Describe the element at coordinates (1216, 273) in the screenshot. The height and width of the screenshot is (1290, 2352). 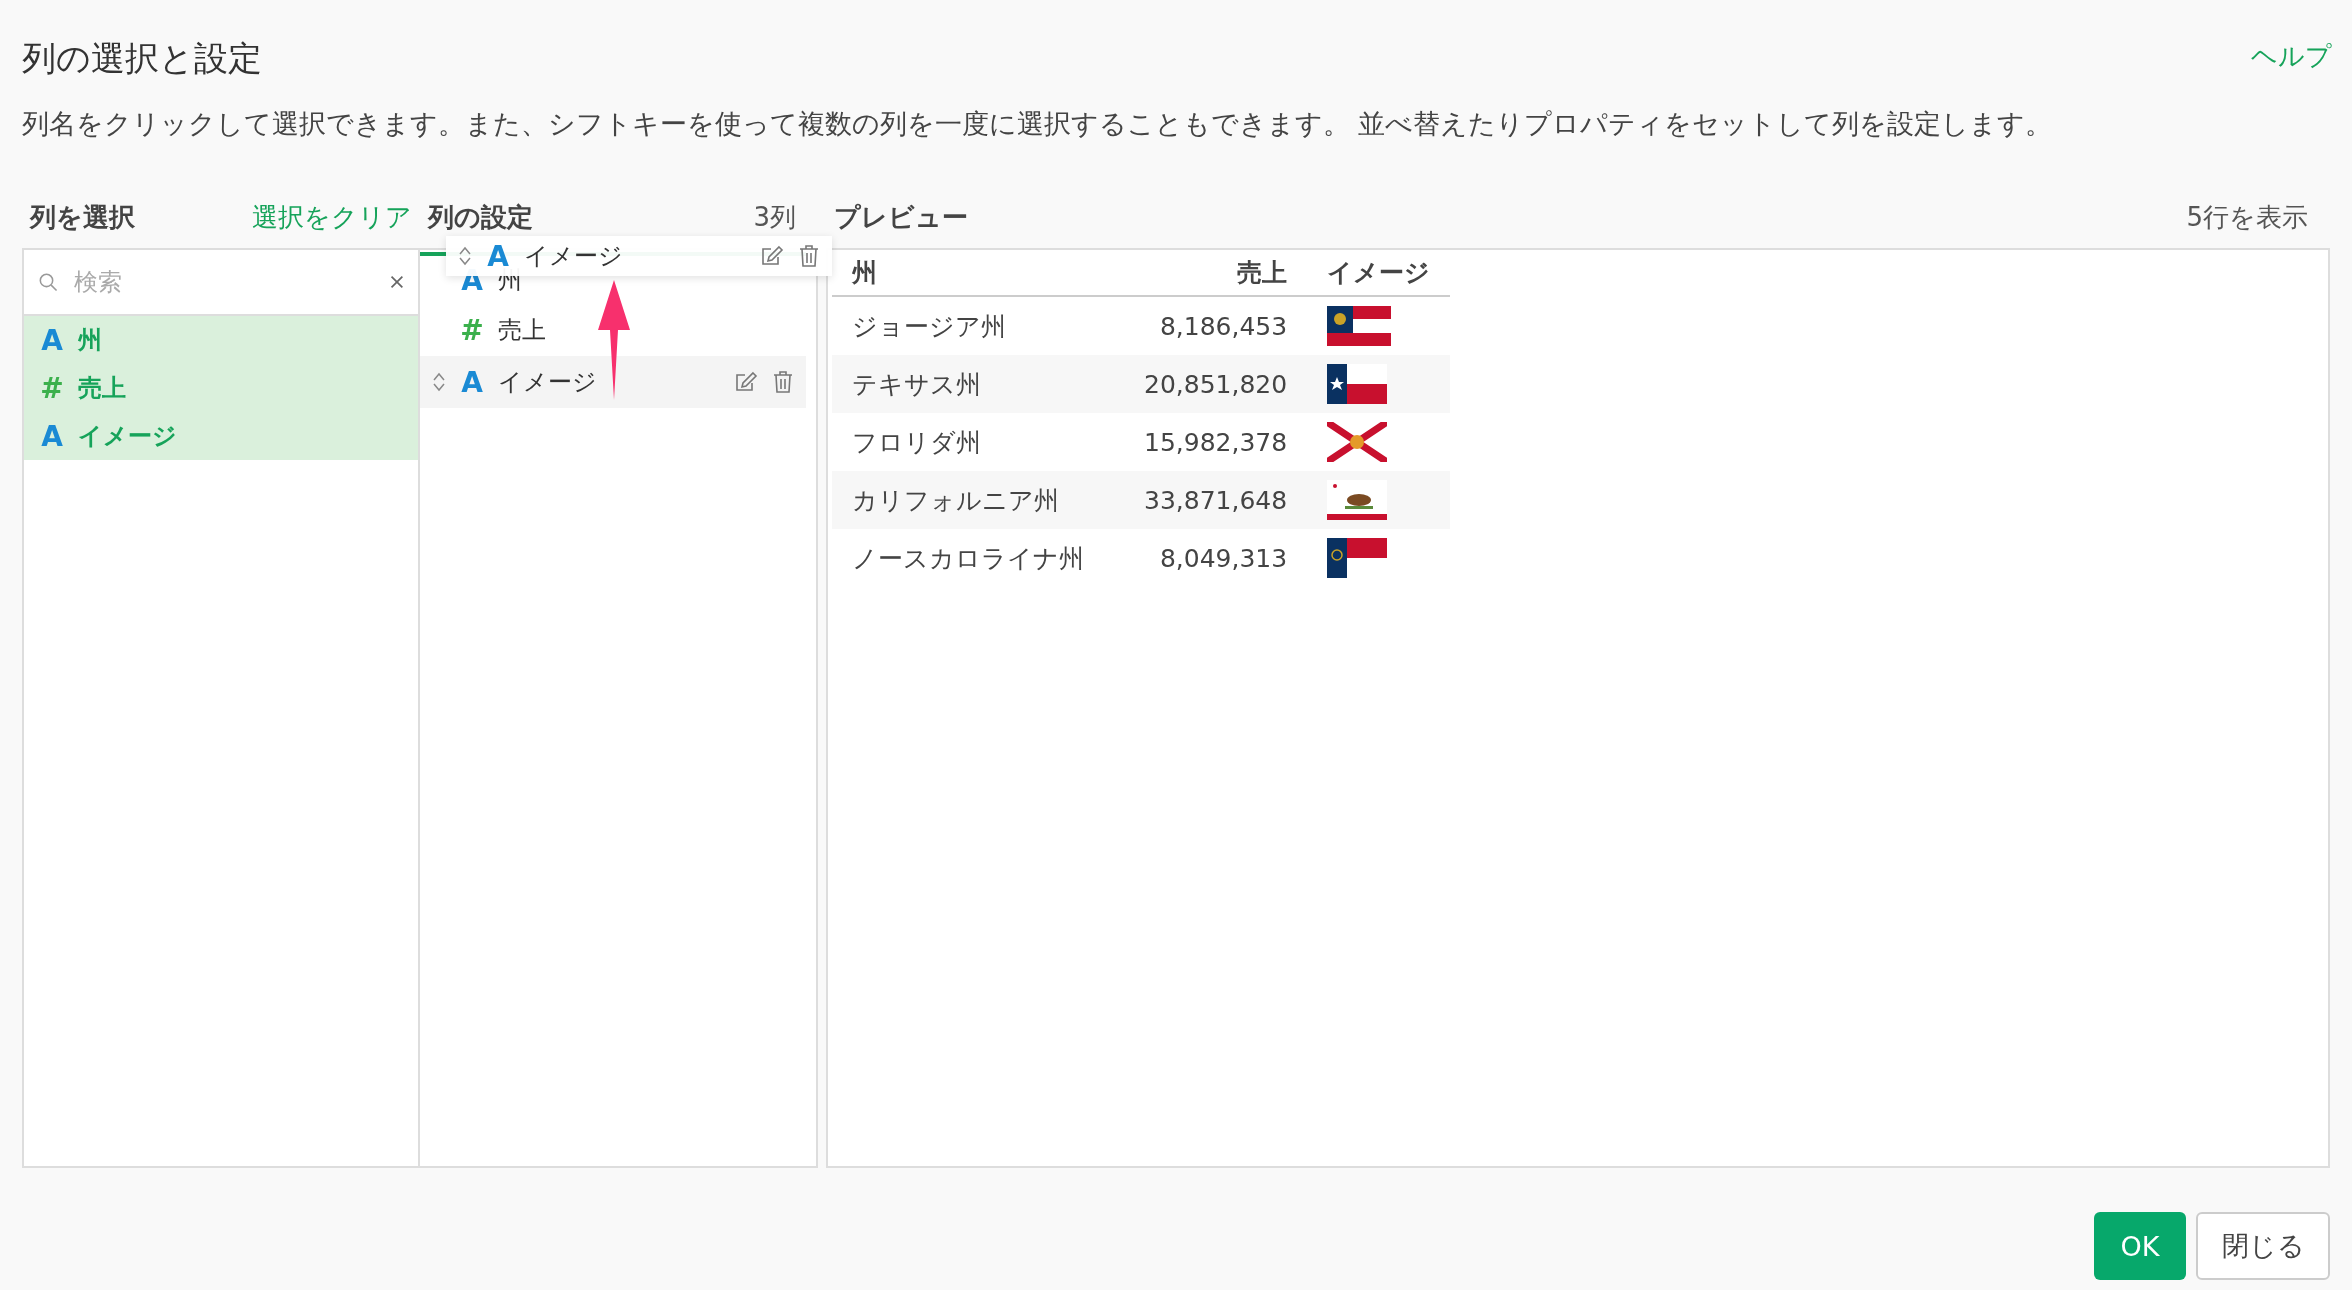
I see `column-header: 売上` at that location.